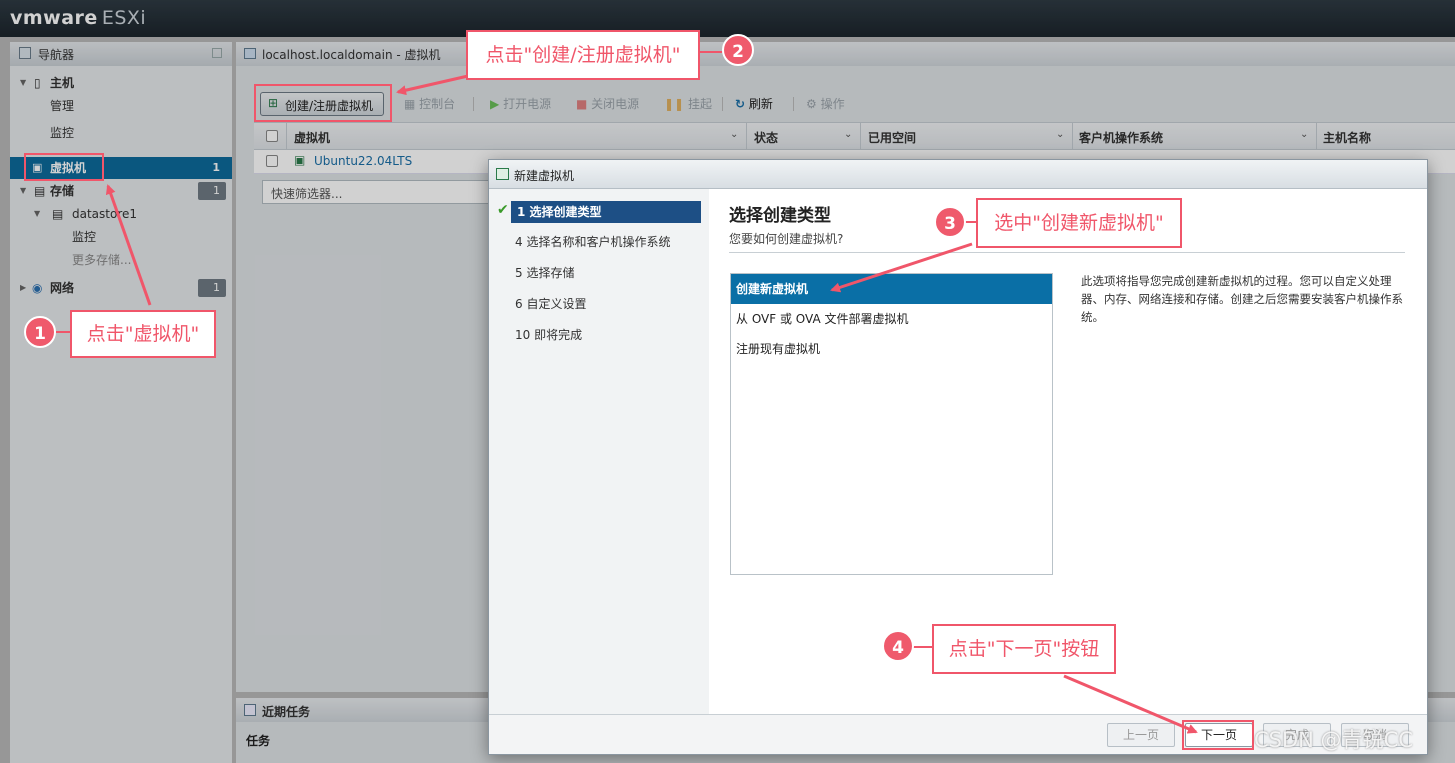 The height and width of the screenshot is (763, 1455). Describe the element at coordinates (121, 237) in the screenshot. I see `nav-item-ds-monitor: 监控` at that location.